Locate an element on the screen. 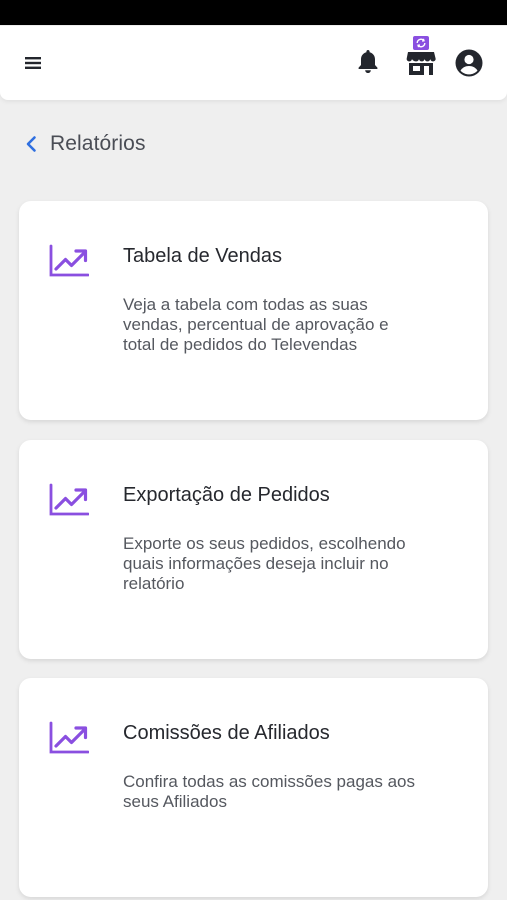 The height and width of the screenshot is (900, 507). hamburger-menu-icon is located at coordinates (33, 63).